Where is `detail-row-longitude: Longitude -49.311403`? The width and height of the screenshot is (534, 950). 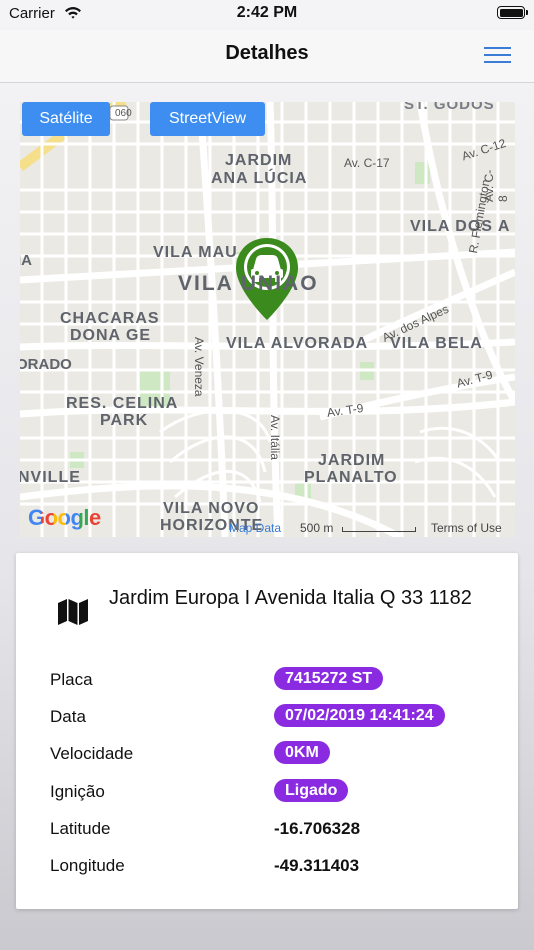
detail-row-longitude: Longitude -49.311403 is located at coordinates (275, 867).